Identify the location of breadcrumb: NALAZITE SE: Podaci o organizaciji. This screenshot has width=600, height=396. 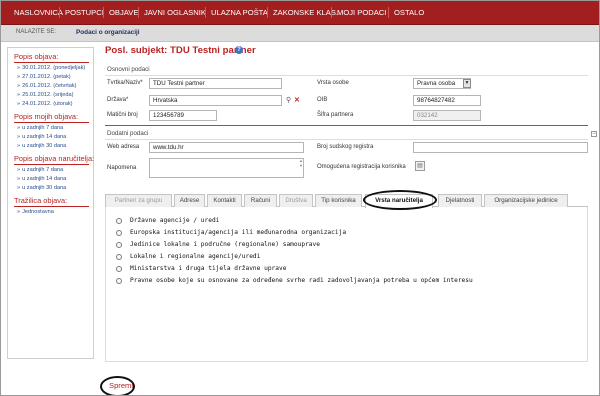
(300, 33).